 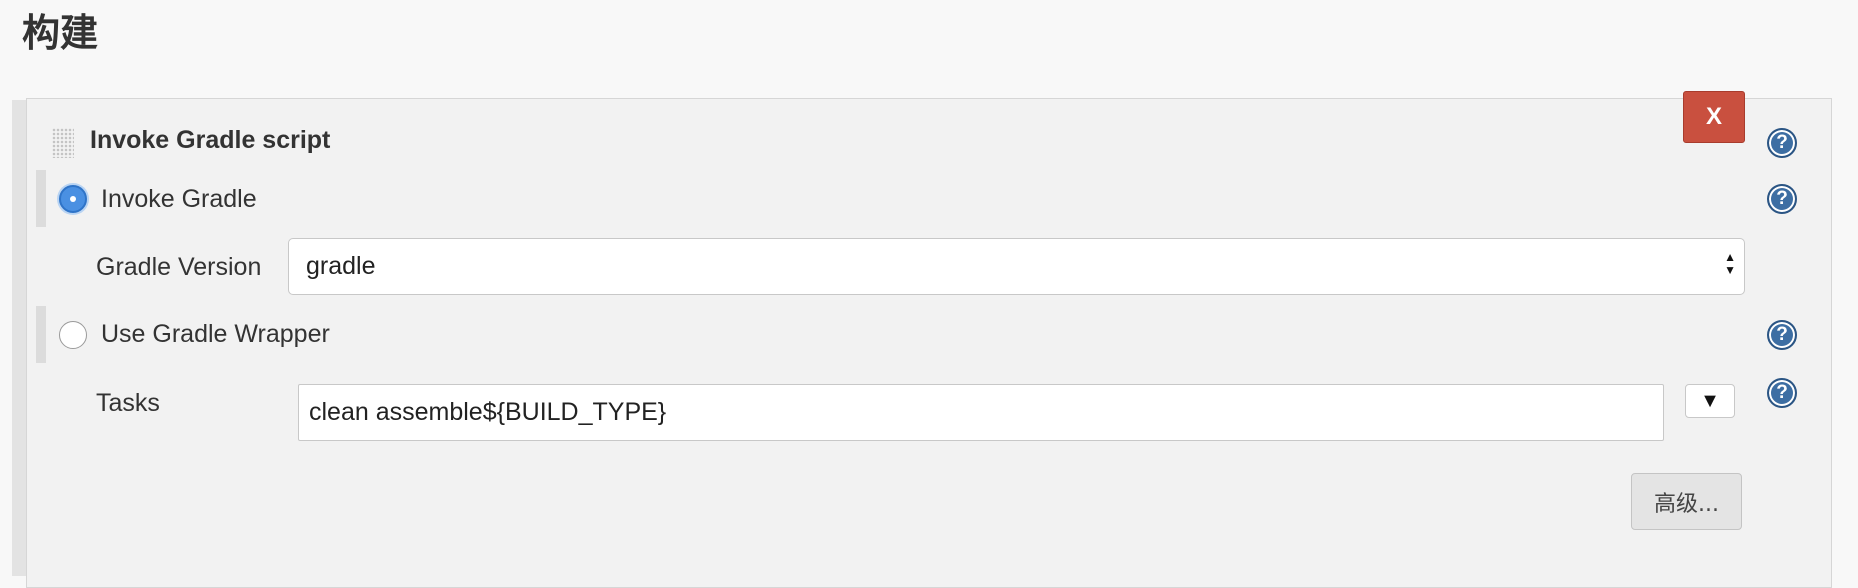 What do you see at coordinates (1710, 401) in the screenshot?
I see `tasks-expand-button: ▼` at bounding box center [1710, 401].